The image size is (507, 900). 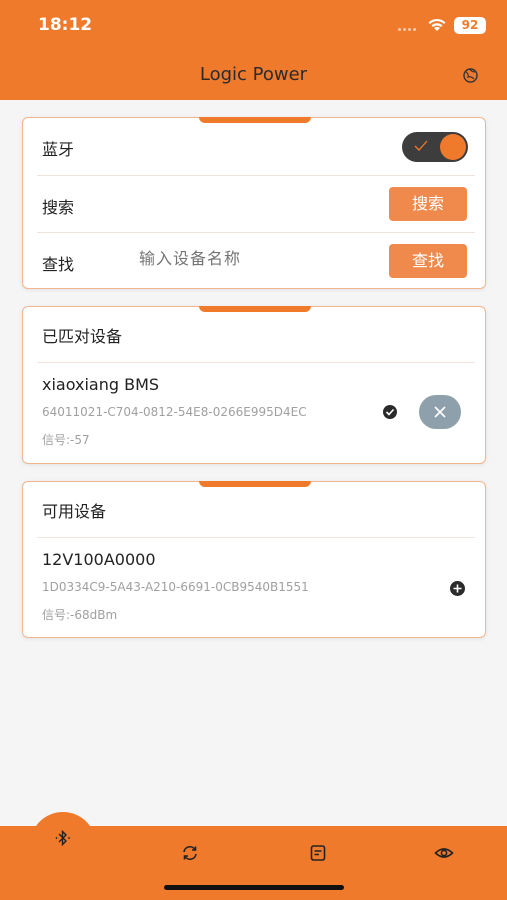 What do you see at coordinates (421, 145) in the screenshot?
I see `check-icon` at bounding box center [421, 145].